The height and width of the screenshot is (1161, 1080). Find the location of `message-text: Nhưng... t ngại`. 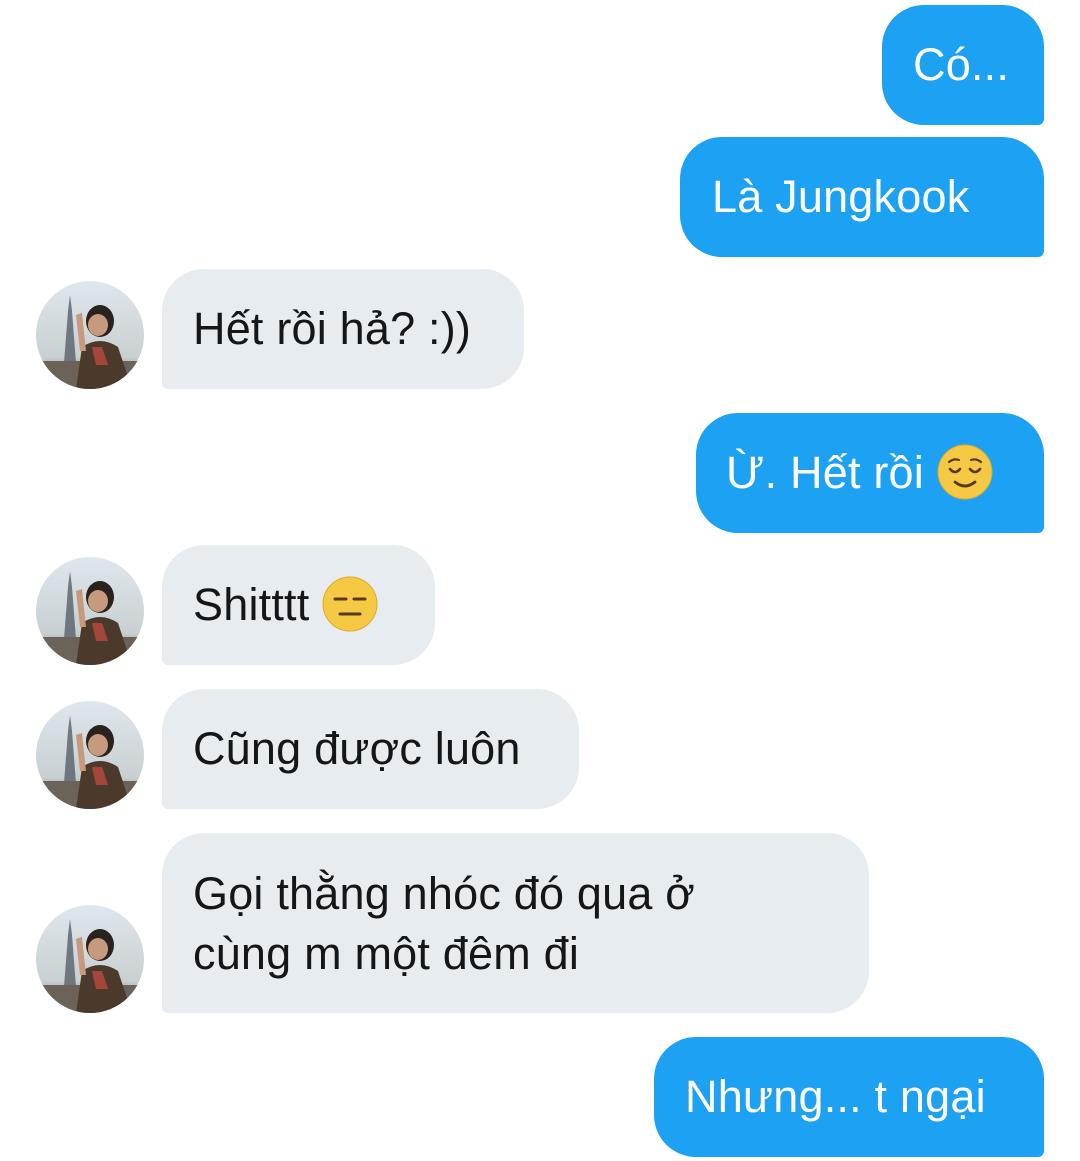

message-text: Nhưng... t ngại is located at coordinates (835, 1096).